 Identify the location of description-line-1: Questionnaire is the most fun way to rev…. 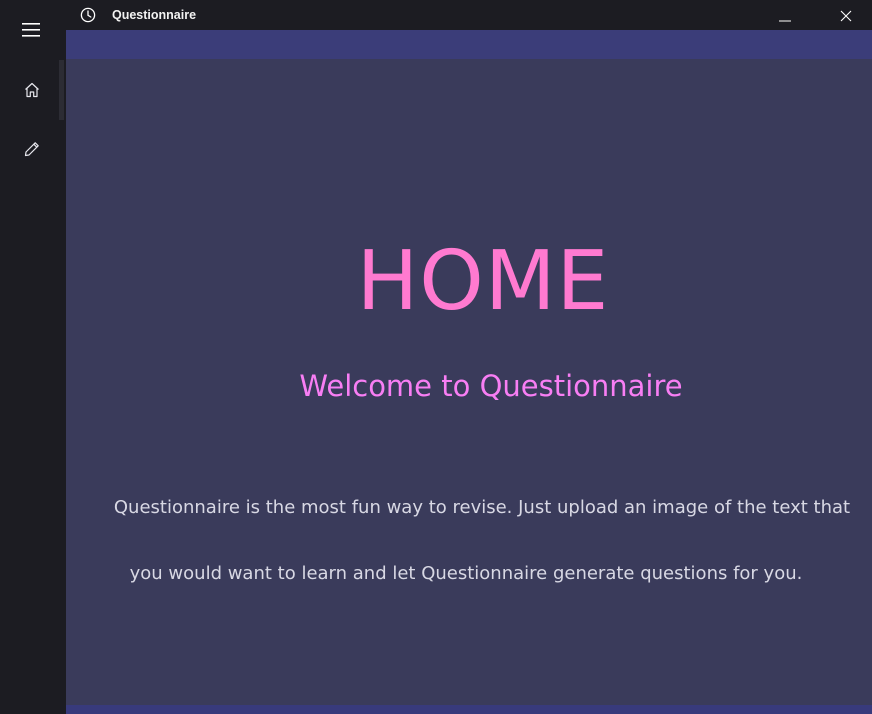
(482, 507).